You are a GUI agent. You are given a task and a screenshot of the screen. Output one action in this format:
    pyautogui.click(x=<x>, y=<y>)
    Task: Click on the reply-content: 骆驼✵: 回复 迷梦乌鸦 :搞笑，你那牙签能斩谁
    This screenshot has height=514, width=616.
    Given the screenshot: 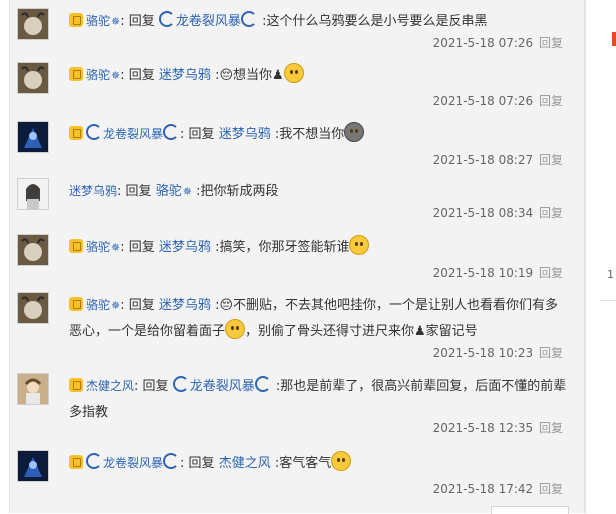 What is the action you would take?
    pyautogui.click(x=319, y=247)
    